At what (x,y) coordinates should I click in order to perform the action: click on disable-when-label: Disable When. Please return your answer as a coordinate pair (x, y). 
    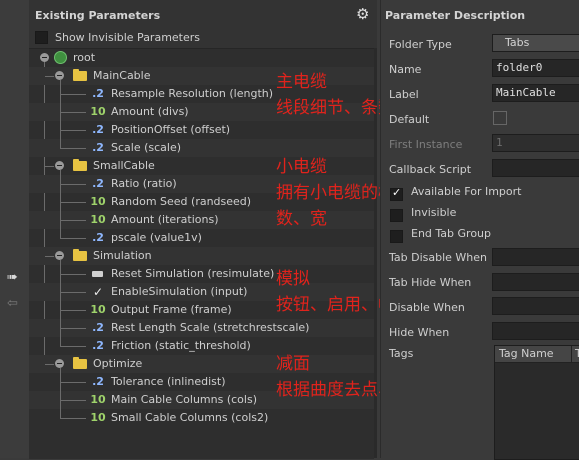
    Looking at the image, I should click on (427, 307).